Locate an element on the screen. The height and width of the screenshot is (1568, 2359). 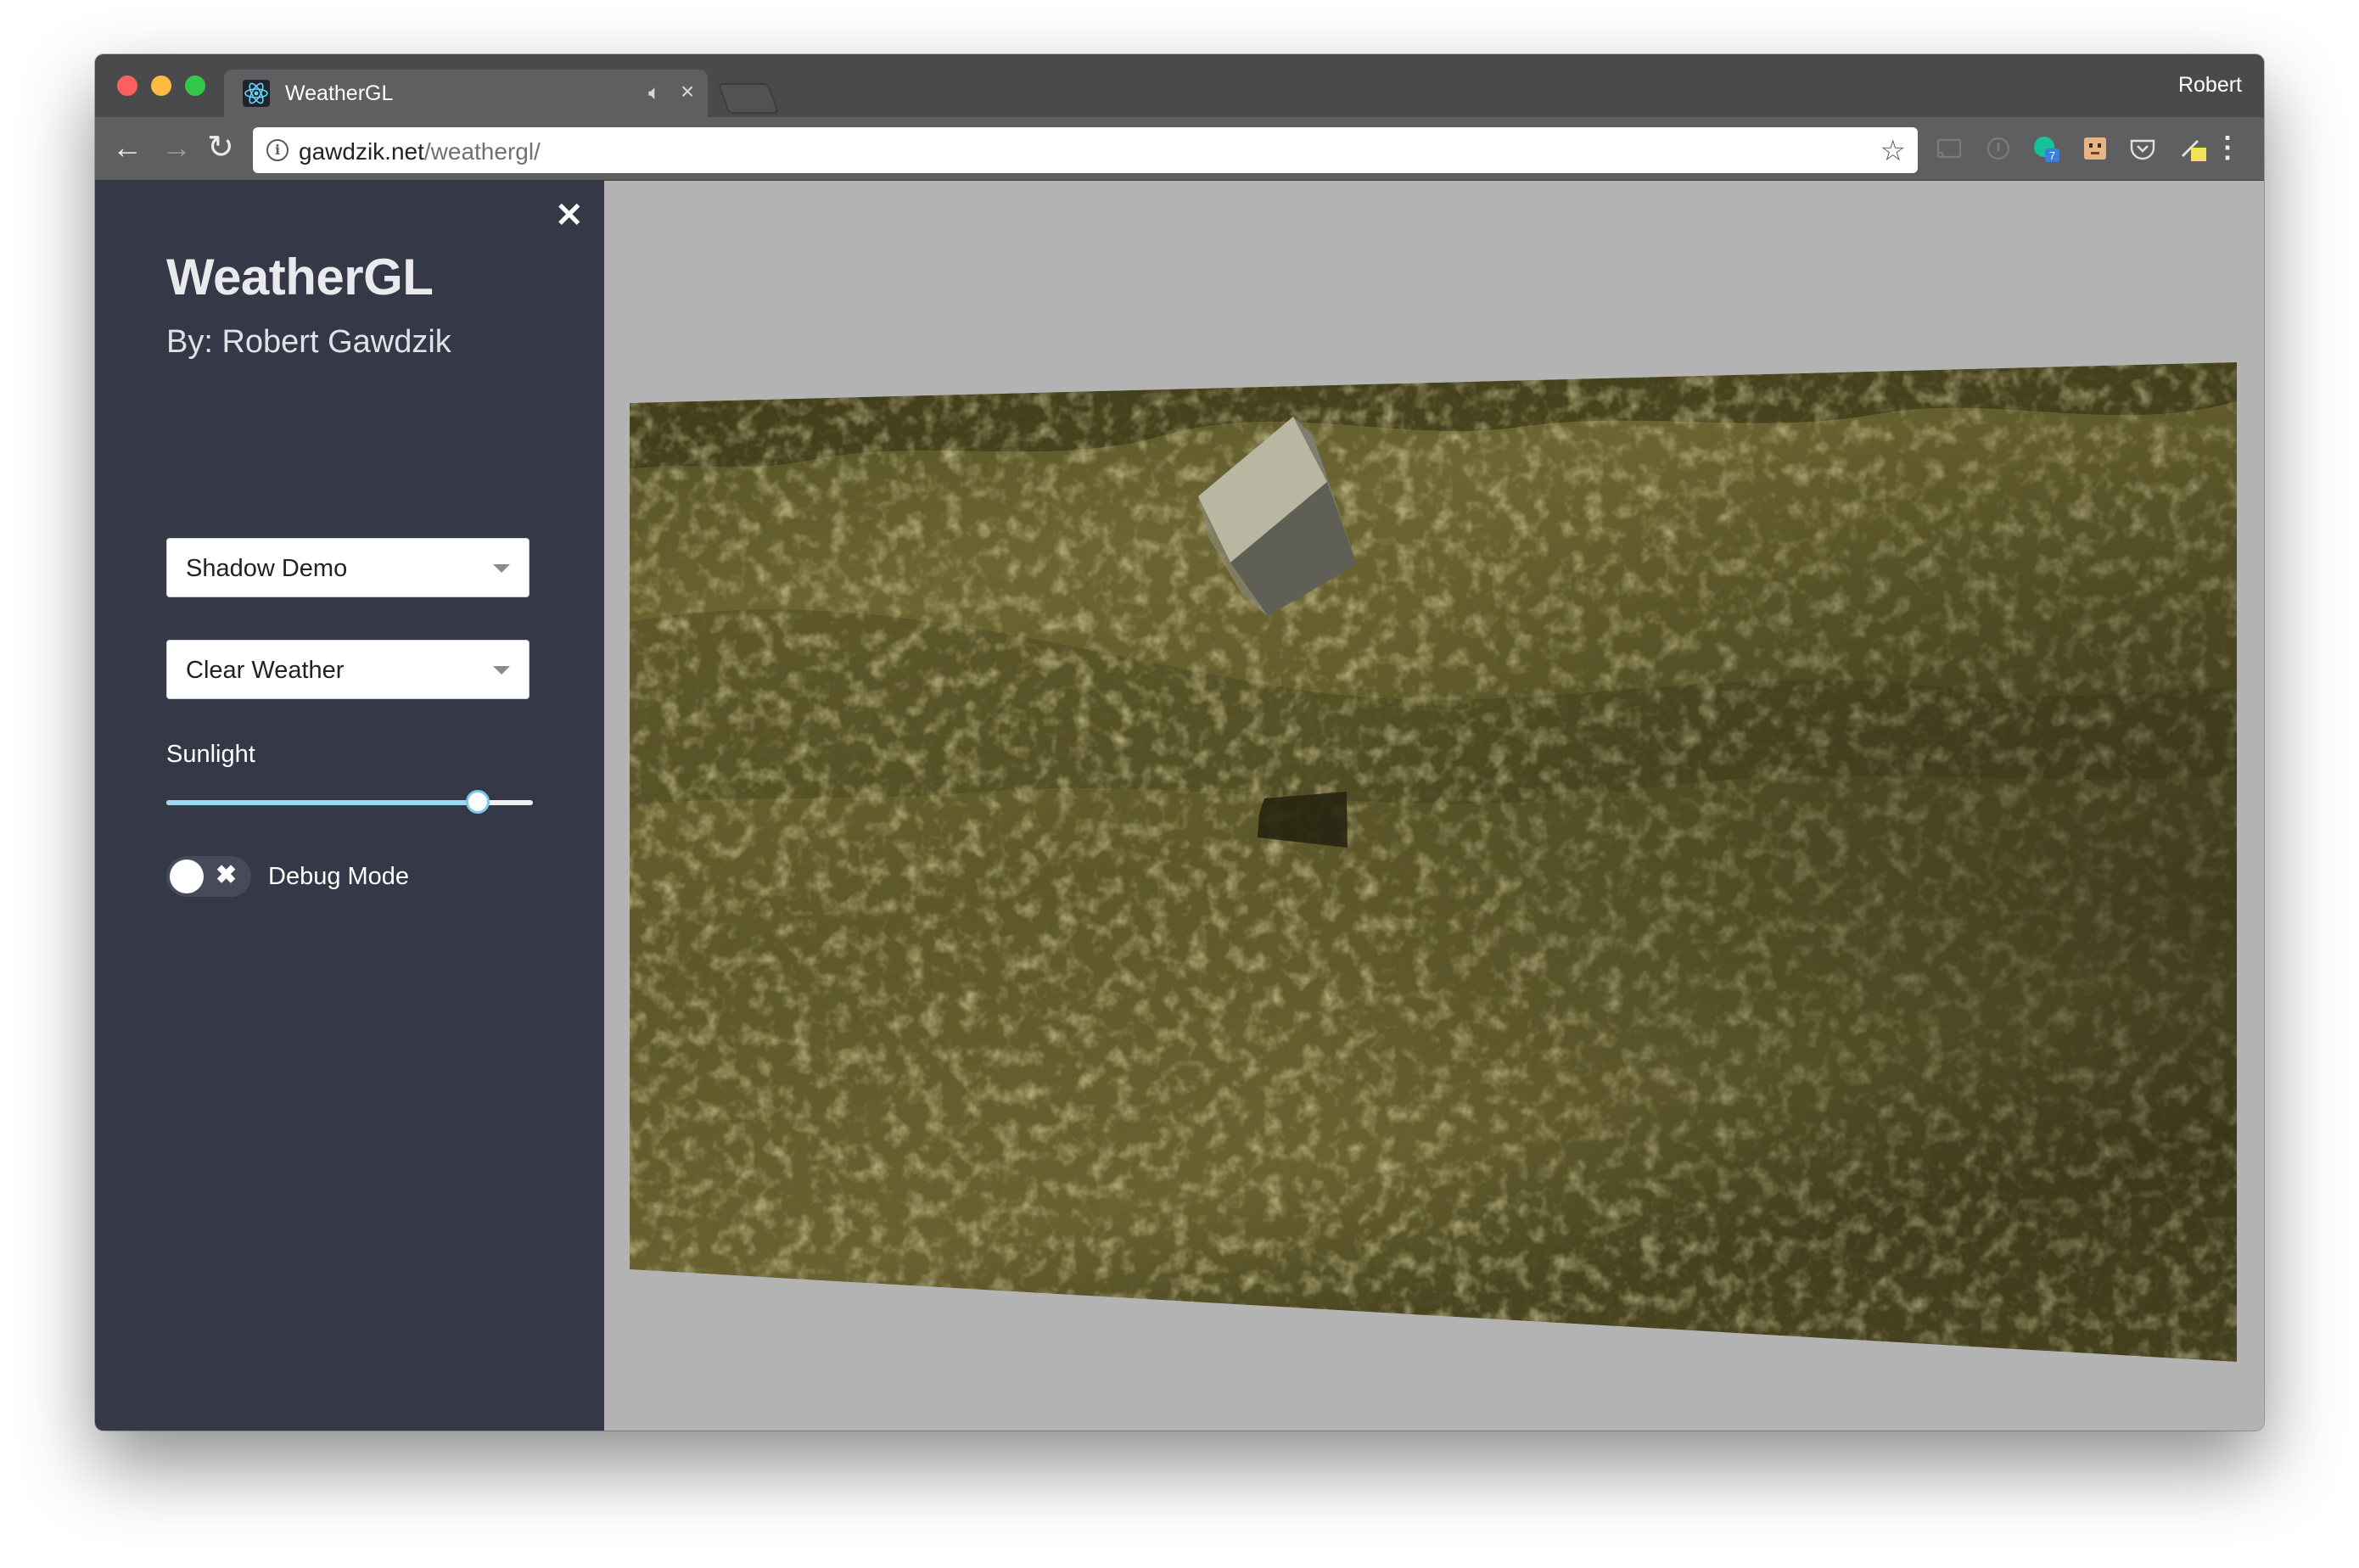
debug-mode-label: Debug Mode is located at coordinates (339, 876).